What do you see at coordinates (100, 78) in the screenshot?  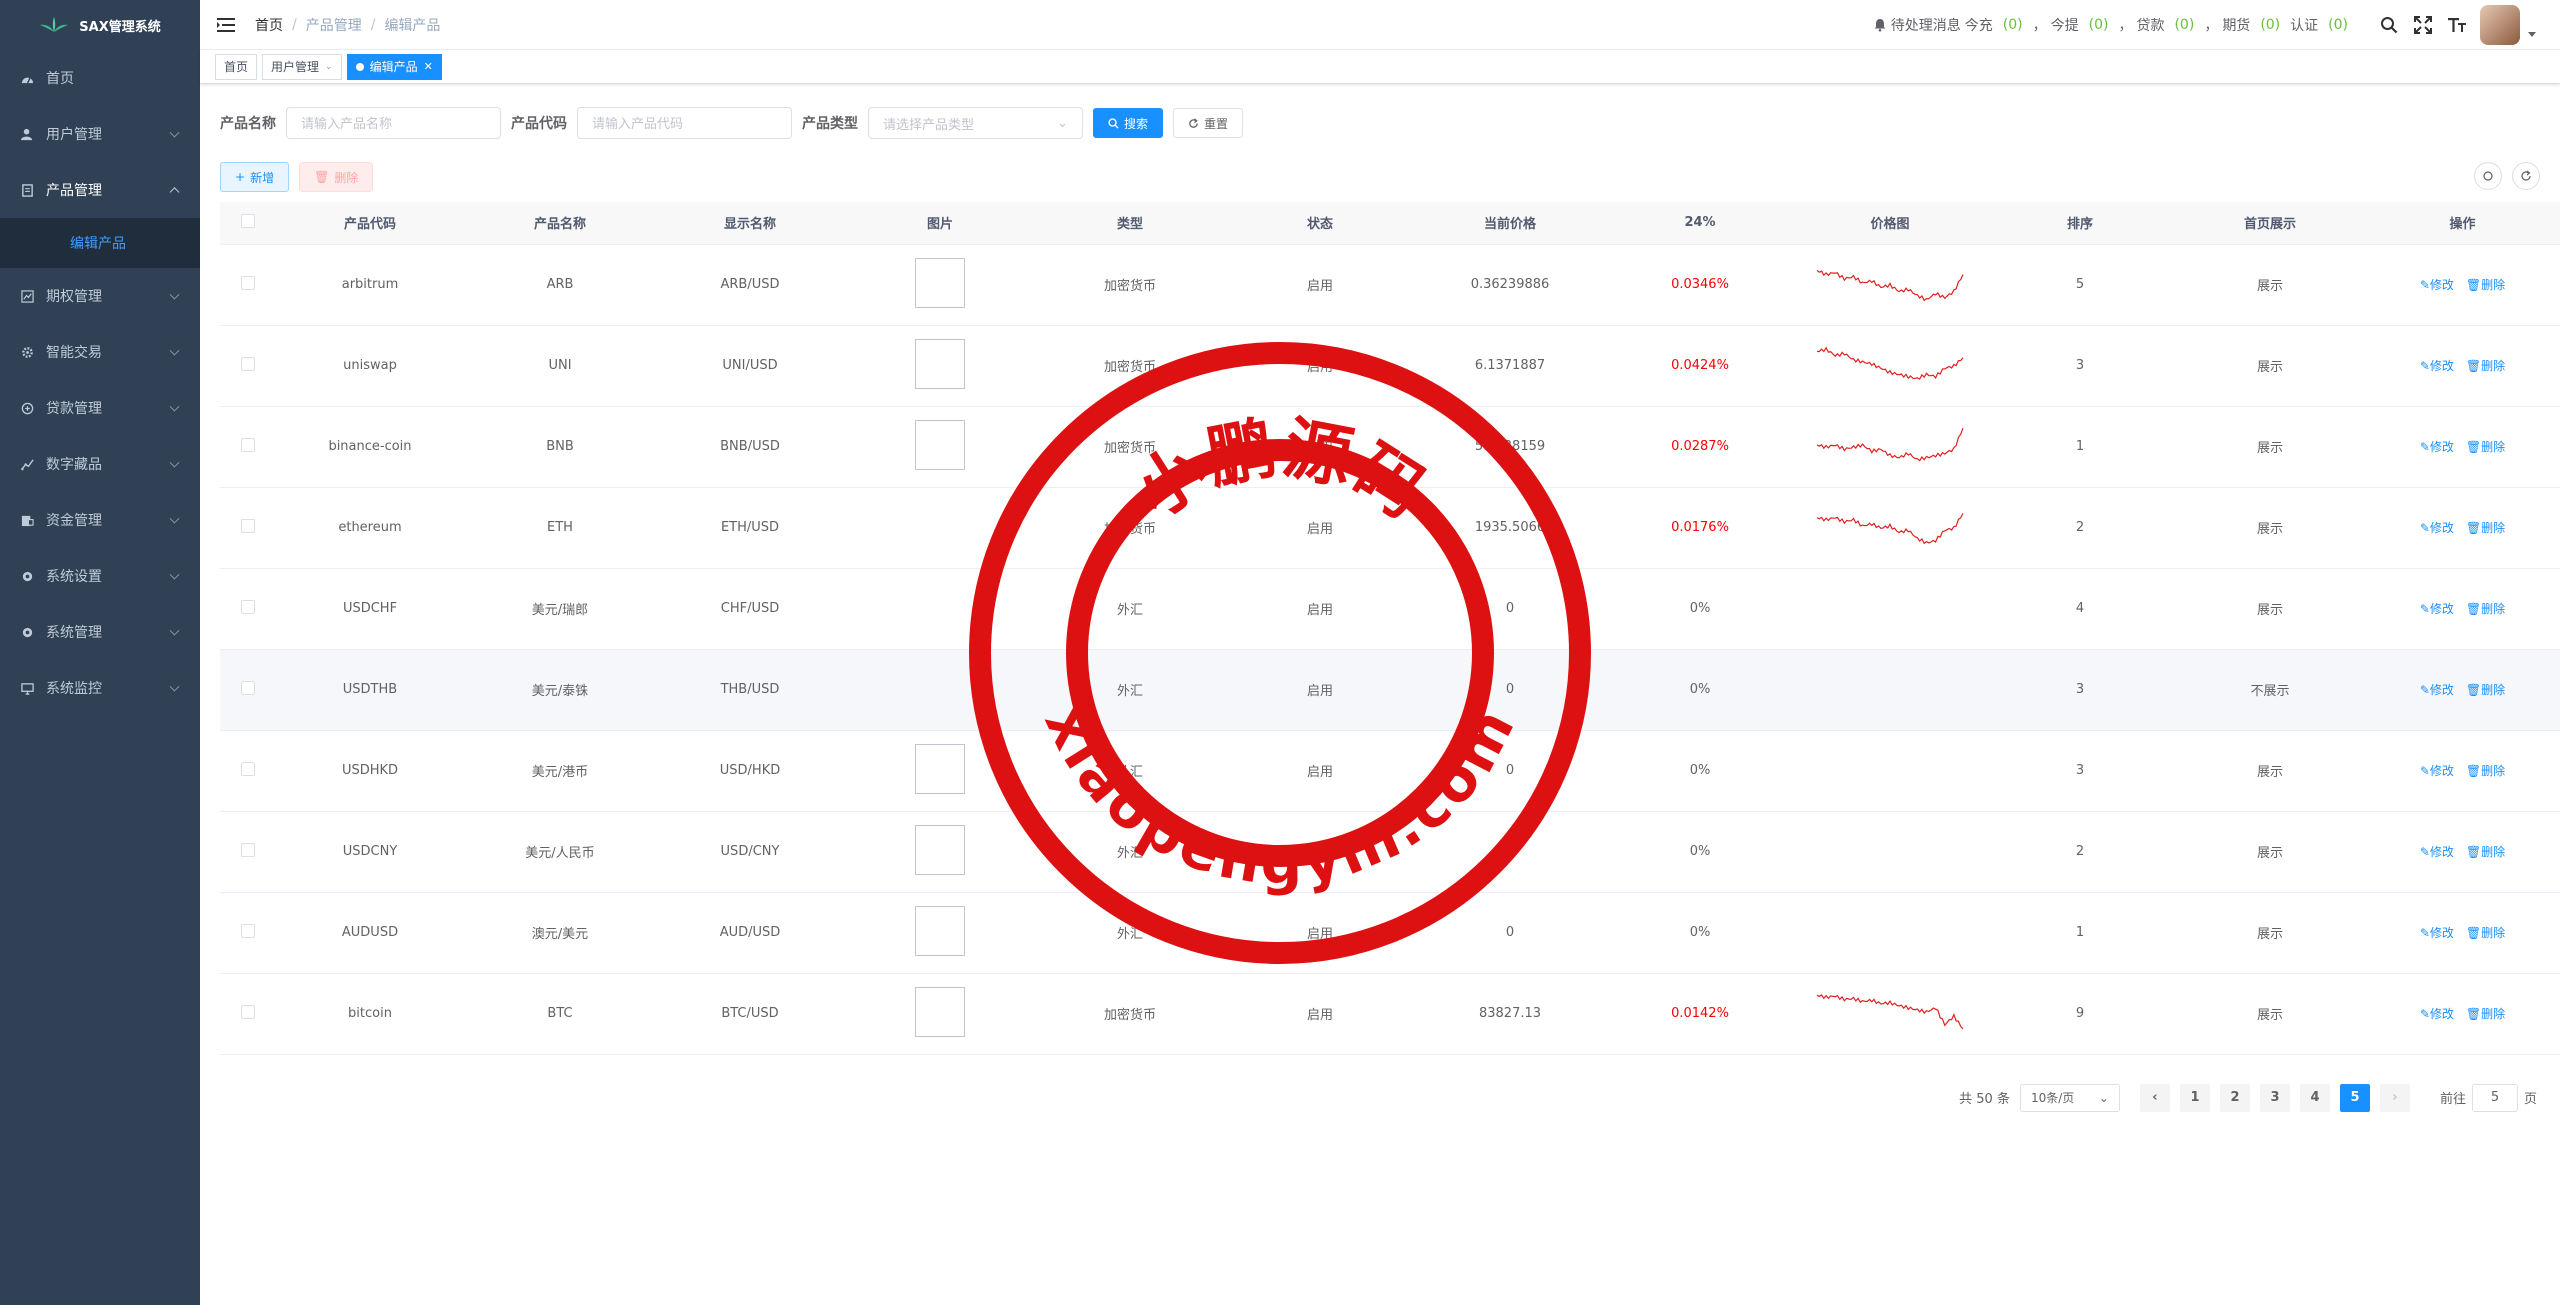 I see `sidebar-item-home: 首页` at bounding box center [100, 78].